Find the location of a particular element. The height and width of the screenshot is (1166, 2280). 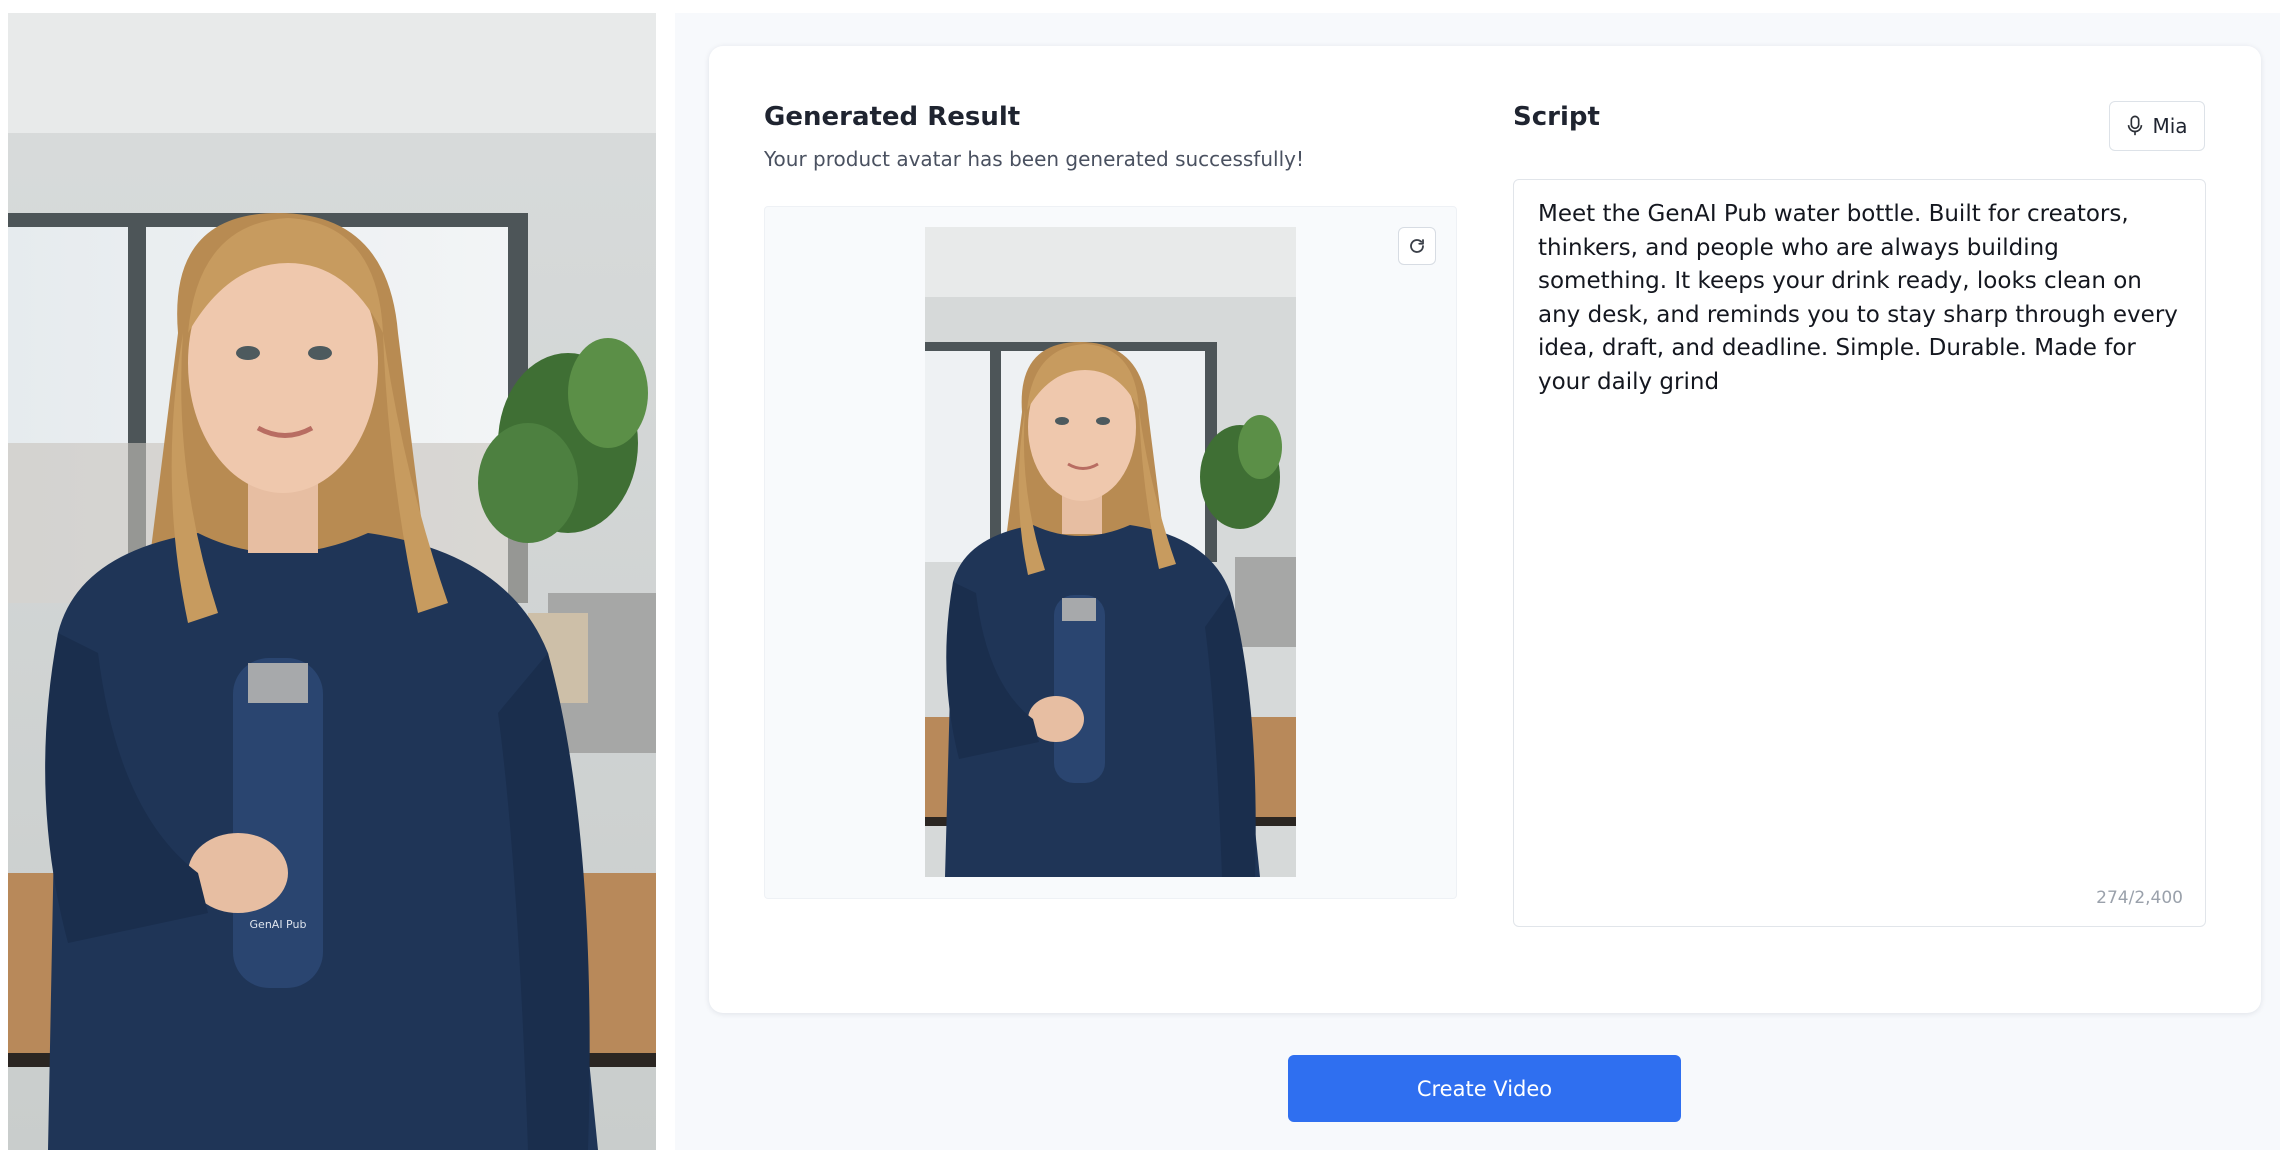

generated-result-title: Generated Result is located at coordinates (892, 117).